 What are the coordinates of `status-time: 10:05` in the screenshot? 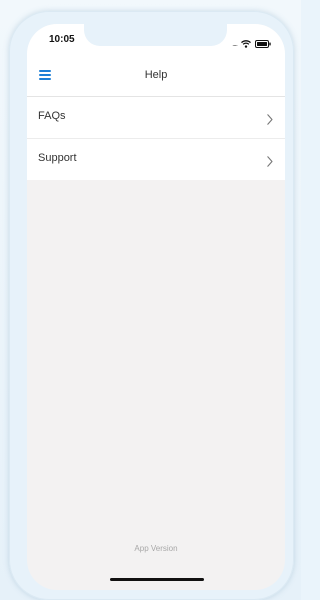 It's located at (62, 39).